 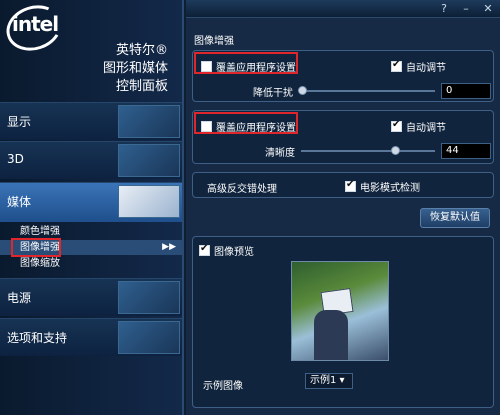 What do you see at coordinates (395, 150) in the screenshot?
I see `sharpness-slider-handle` at bounding box center [395, 150].